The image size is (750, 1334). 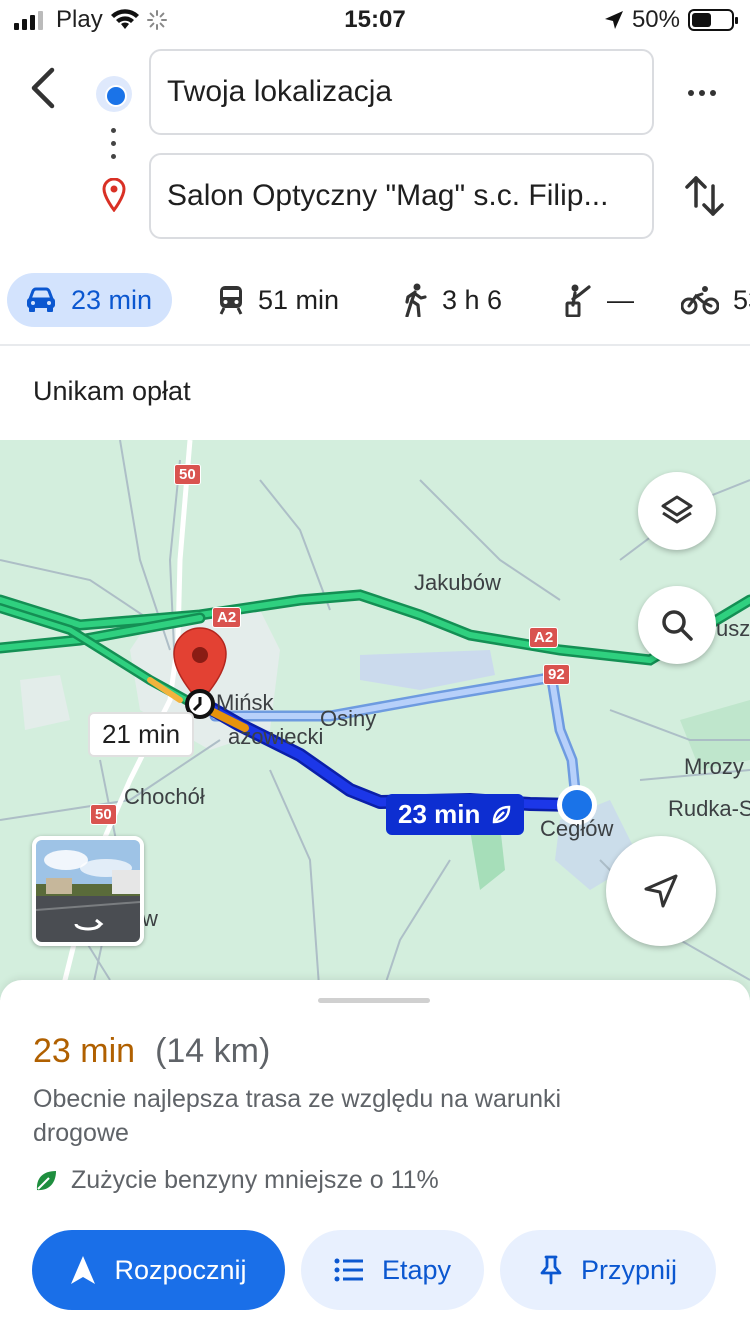 What do you see at coordinates (245, 702) in the screenshot?
I see `map-label-minsk: Mińsk` at bounding box center [245, 702].